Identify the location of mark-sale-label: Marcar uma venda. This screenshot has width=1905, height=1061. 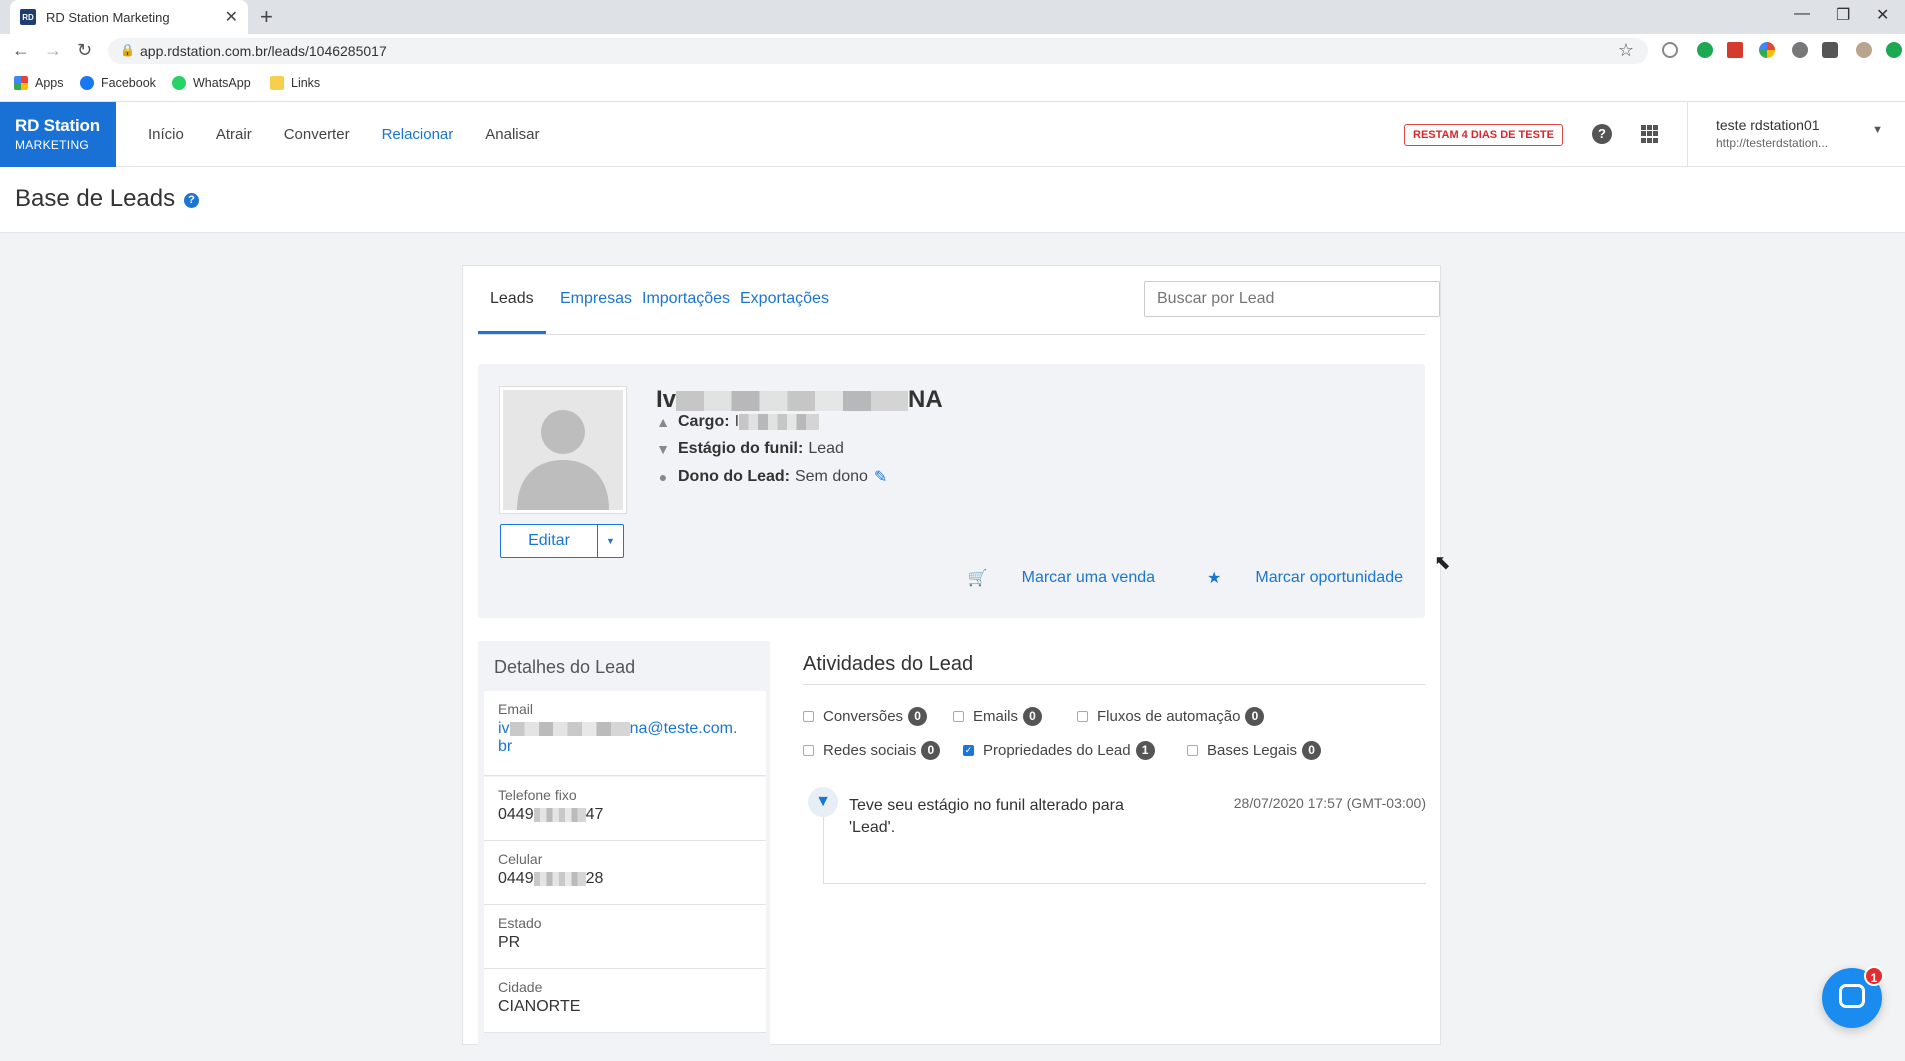
(1088, 577).